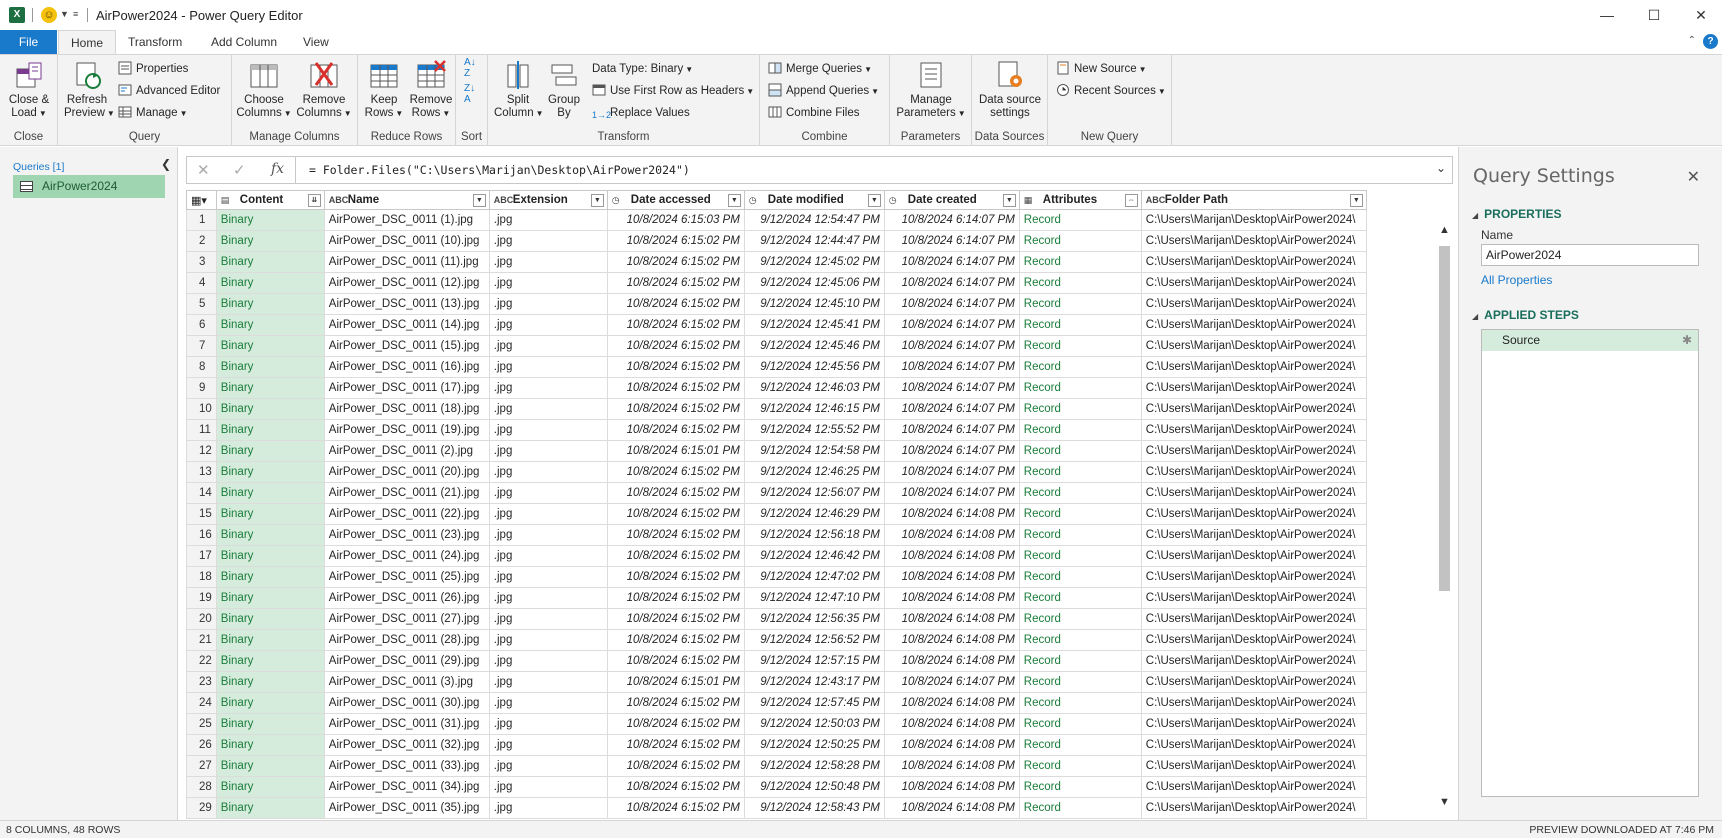 The width and height of the screenshot is (1722, 838). Describe the element at coordinates (1253, 200) in the screenshot. I see `column-header-folder-path: ABCFolder Path ▼` at that location.